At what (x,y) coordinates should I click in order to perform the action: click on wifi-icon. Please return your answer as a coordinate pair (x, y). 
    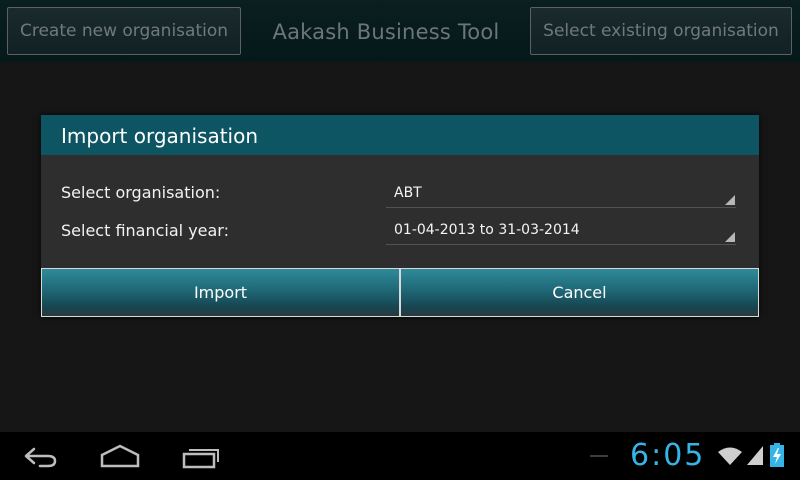
    Looking at the image, I should click on (730, 456).